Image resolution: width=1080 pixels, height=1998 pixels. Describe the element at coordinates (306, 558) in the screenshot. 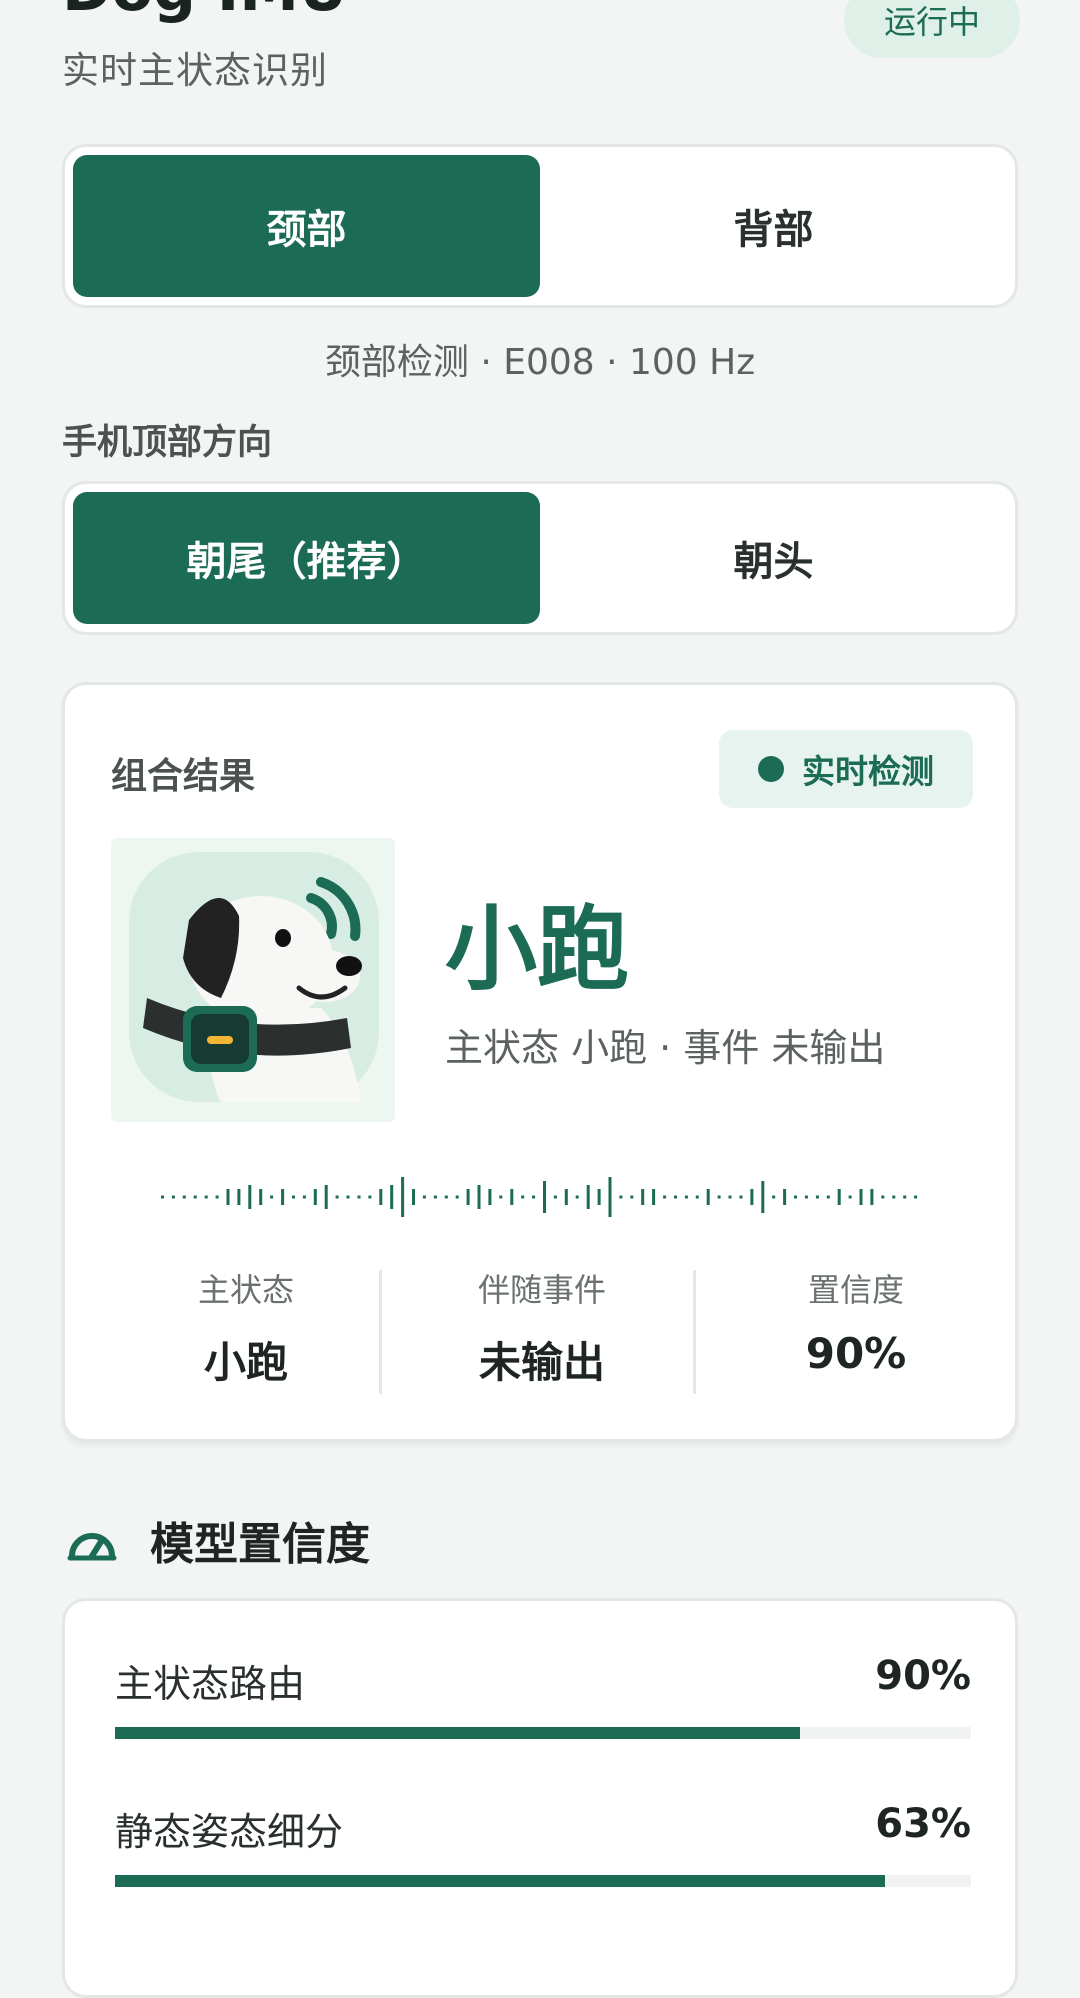

I see `orientation-option-tail: 朝尾（推荐）` at that location.